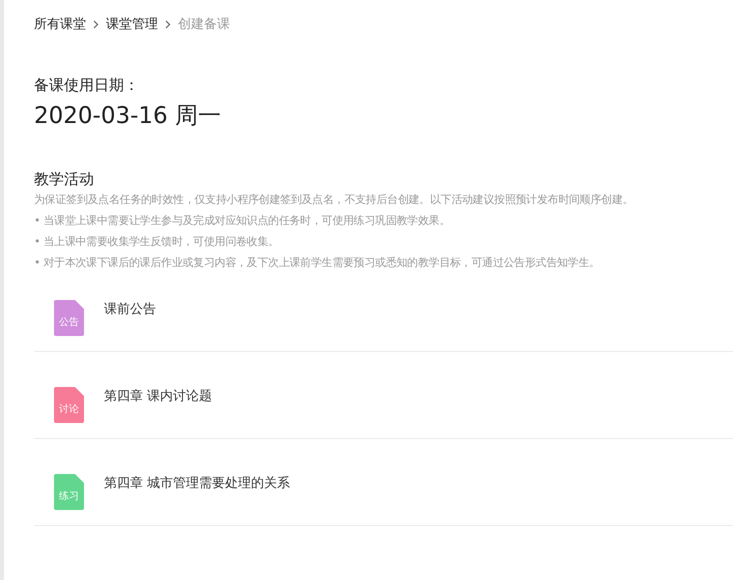 The height and width of the screenshot is (580, 733). What do you see at coordinates (69, 405) in the screenshot?
I see `file-icon: 讨论` at bounding box center [69, 405].